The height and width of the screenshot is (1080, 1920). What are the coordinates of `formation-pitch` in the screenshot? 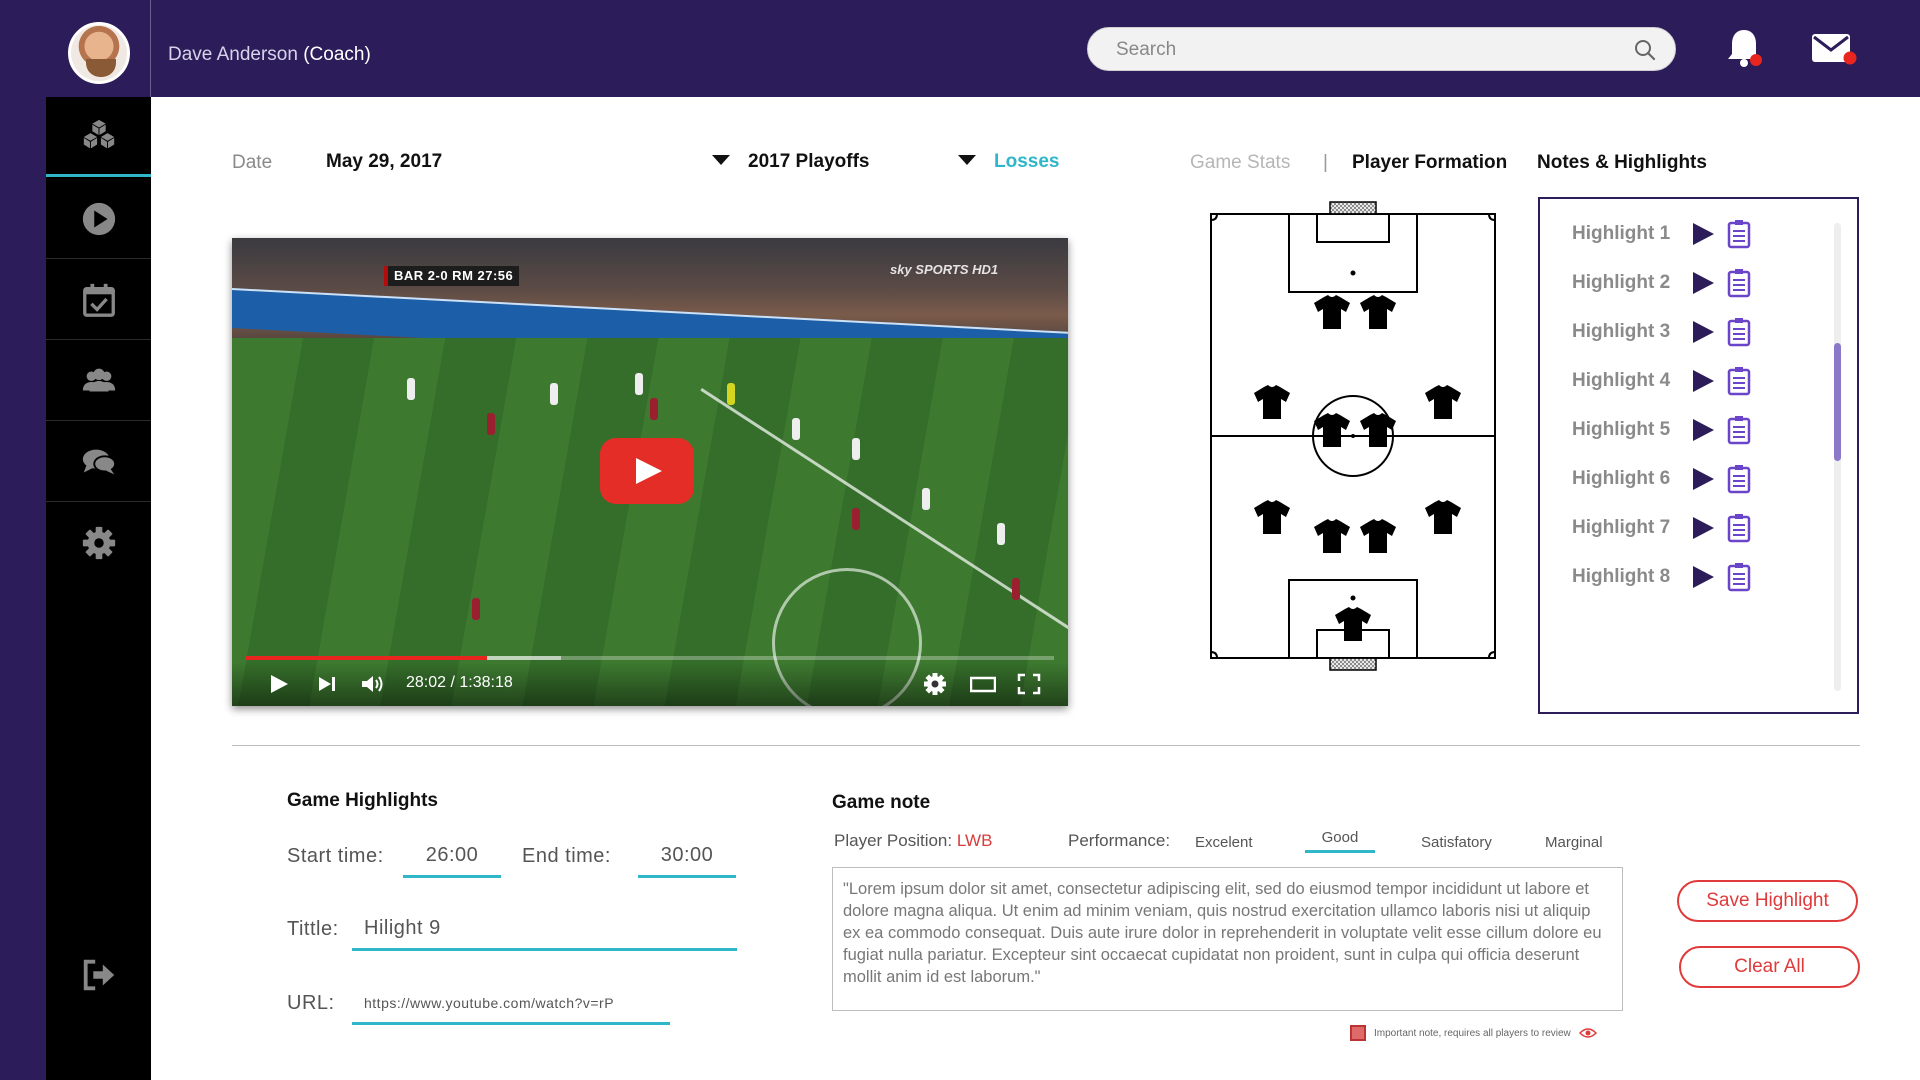 It's located at (1353, 436).